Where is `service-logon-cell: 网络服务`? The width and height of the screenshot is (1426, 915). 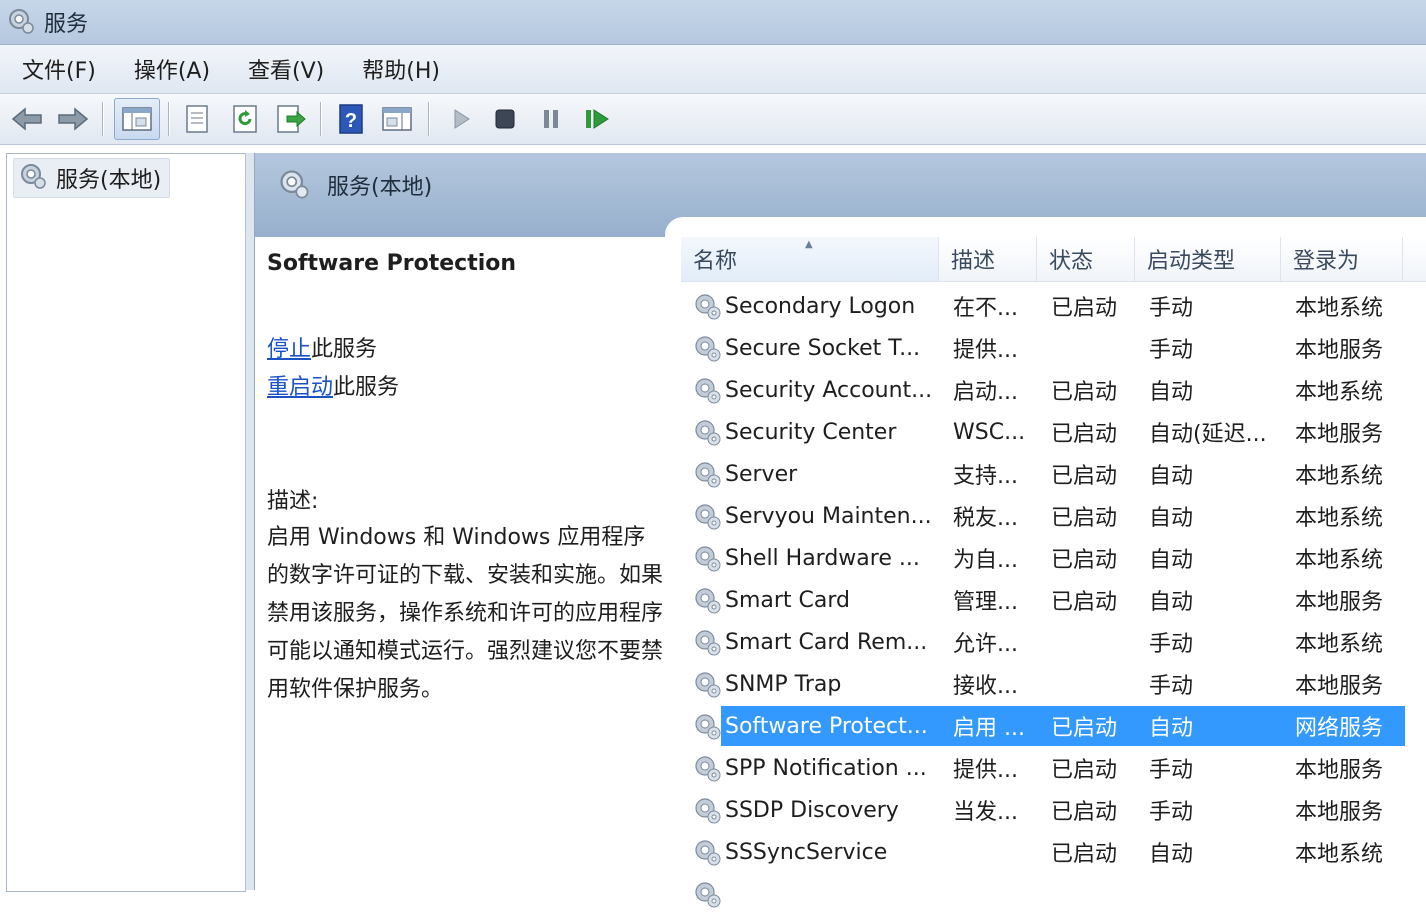
service-logon-cell: 网络服务 is located at coordinates (1339, 728).